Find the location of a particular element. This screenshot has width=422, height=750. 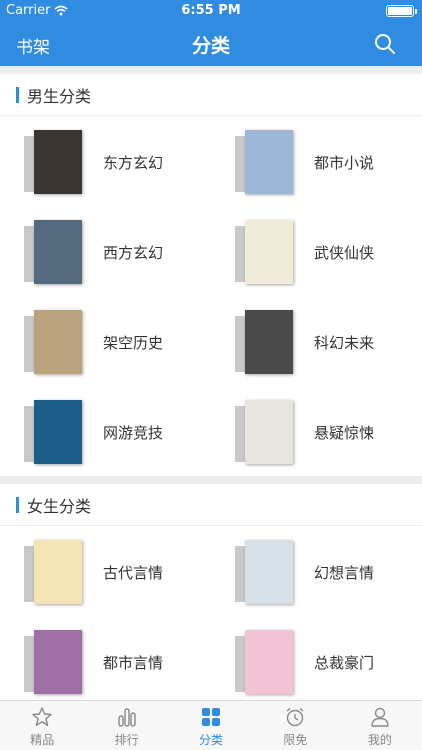

tab-bar: 精品 排行 分类 限免 我的 is located at coordinates (211, 725).